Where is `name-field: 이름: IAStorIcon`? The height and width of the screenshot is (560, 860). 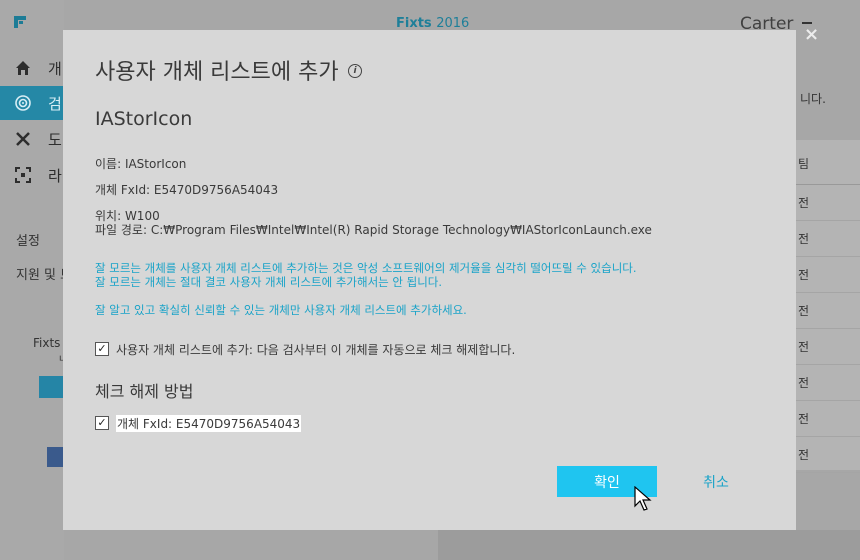
name-field: 이름: IAStorIcon is located at coordinates (141, 164).